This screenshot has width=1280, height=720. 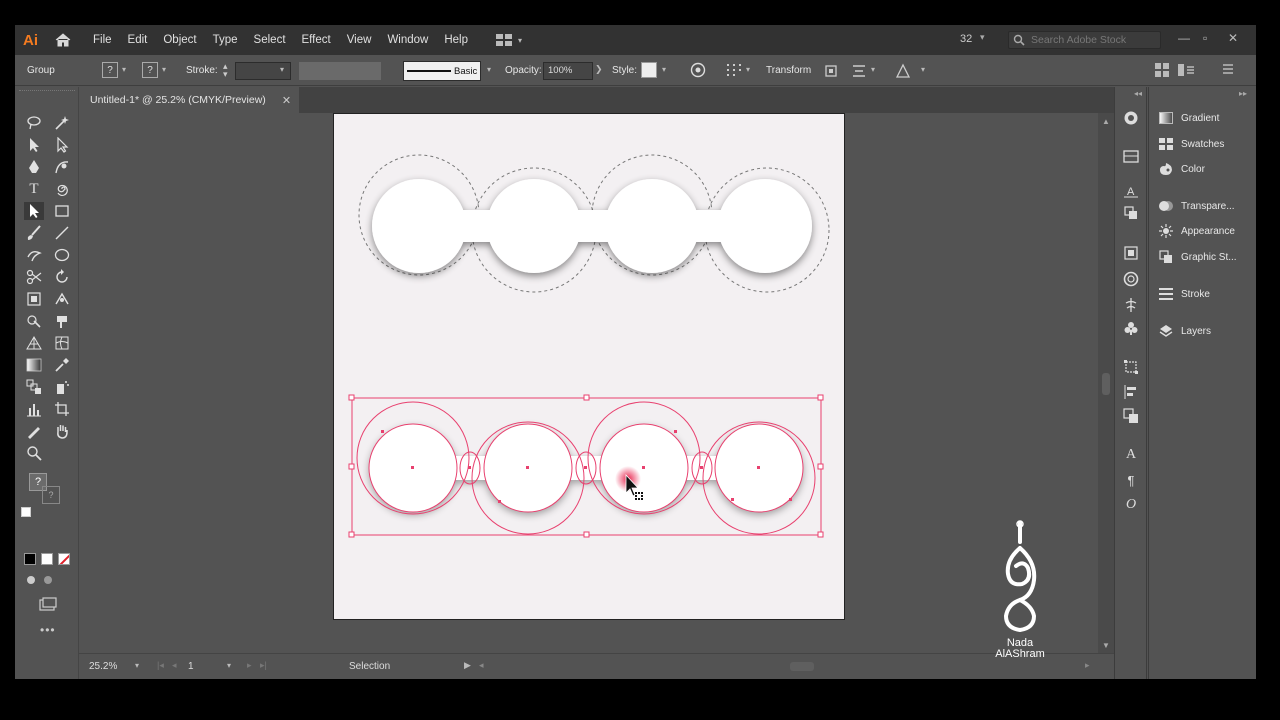 I want to click on workspace-zoom-value: 32, so click(x=966, y=39).